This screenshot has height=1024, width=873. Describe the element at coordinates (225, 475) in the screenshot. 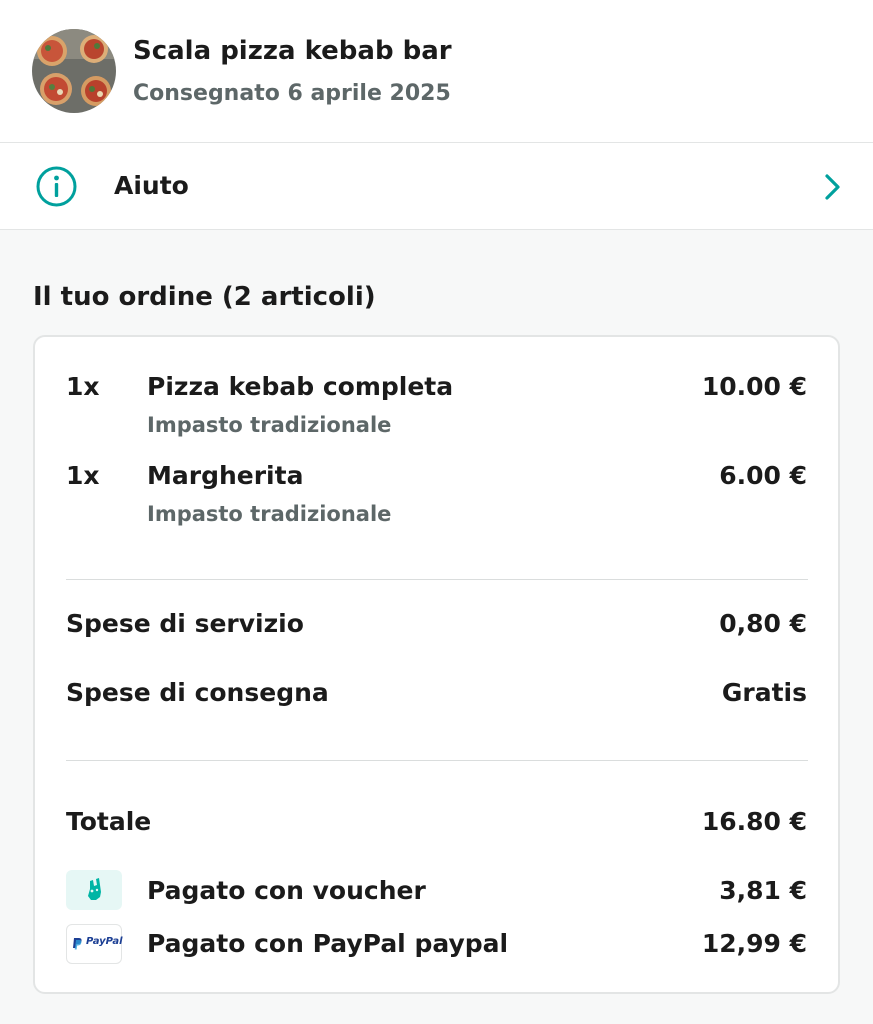

I see `item-name: Margherita` at that location.